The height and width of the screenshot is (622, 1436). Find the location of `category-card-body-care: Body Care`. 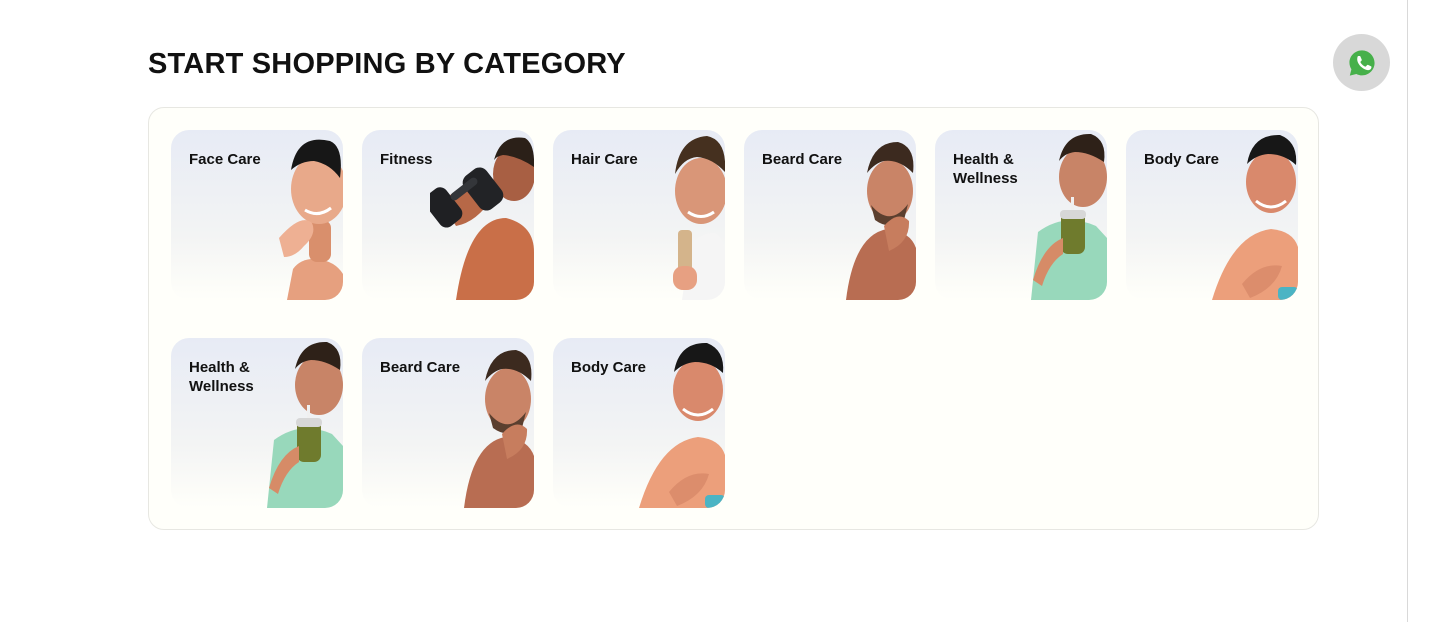

category-card-body-care: Body Care is located at coordinates (1212, 215).